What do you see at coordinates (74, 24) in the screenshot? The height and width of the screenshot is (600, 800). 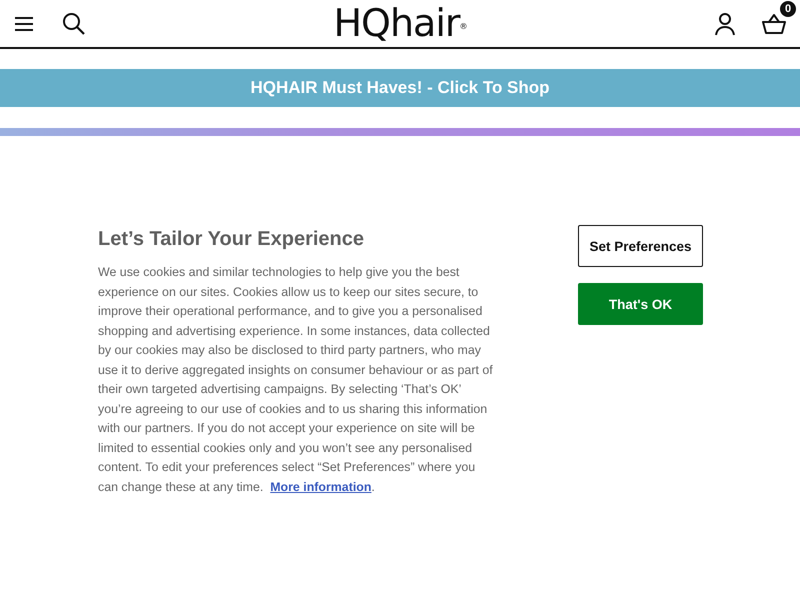 I see `search-icon` at bounding box center [74, 24].